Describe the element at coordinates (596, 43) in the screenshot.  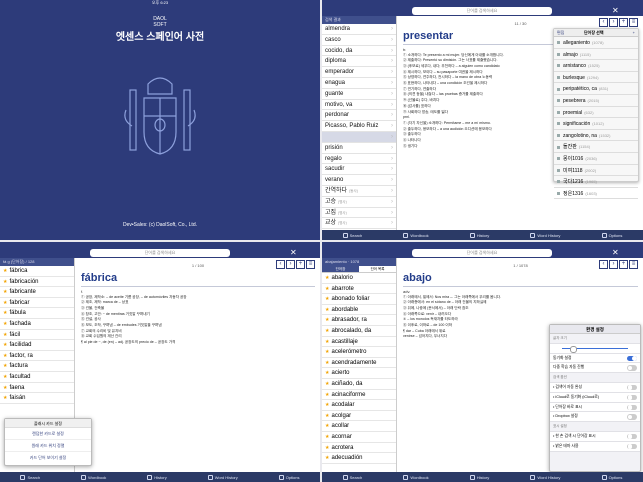
I see `wordbook-item: alleganiento (1078)` at that location.